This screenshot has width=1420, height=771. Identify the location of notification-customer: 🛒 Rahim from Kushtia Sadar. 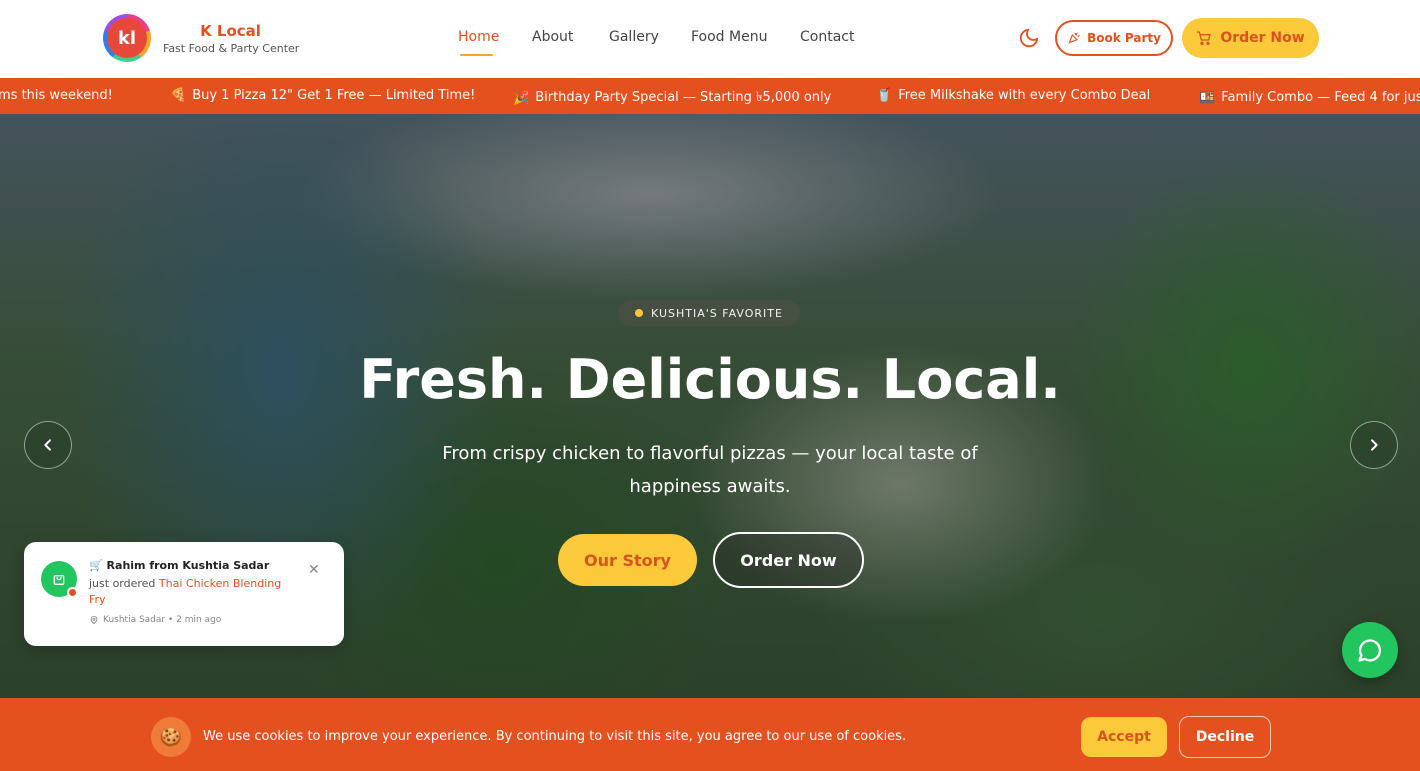
(179, 565).